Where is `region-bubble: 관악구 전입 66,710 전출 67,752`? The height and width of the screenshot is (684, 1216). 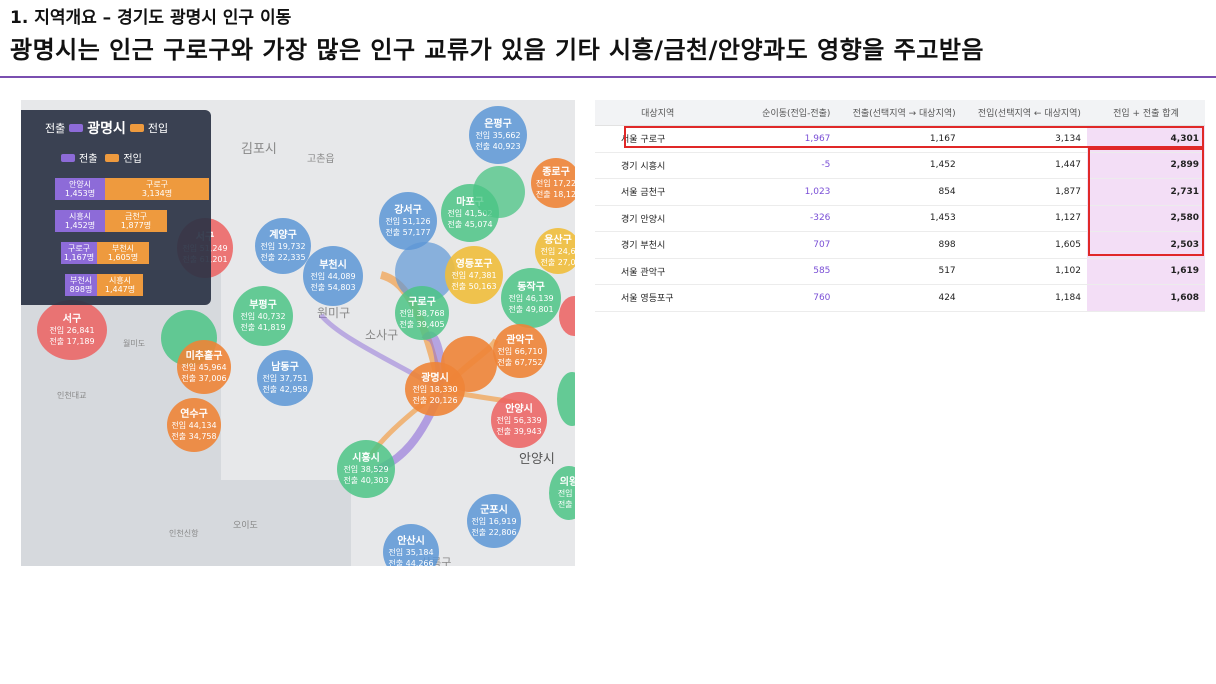
region-bubble: 관악구 전입 66,710 전출 67,752 is located at coordinates (520, 351).